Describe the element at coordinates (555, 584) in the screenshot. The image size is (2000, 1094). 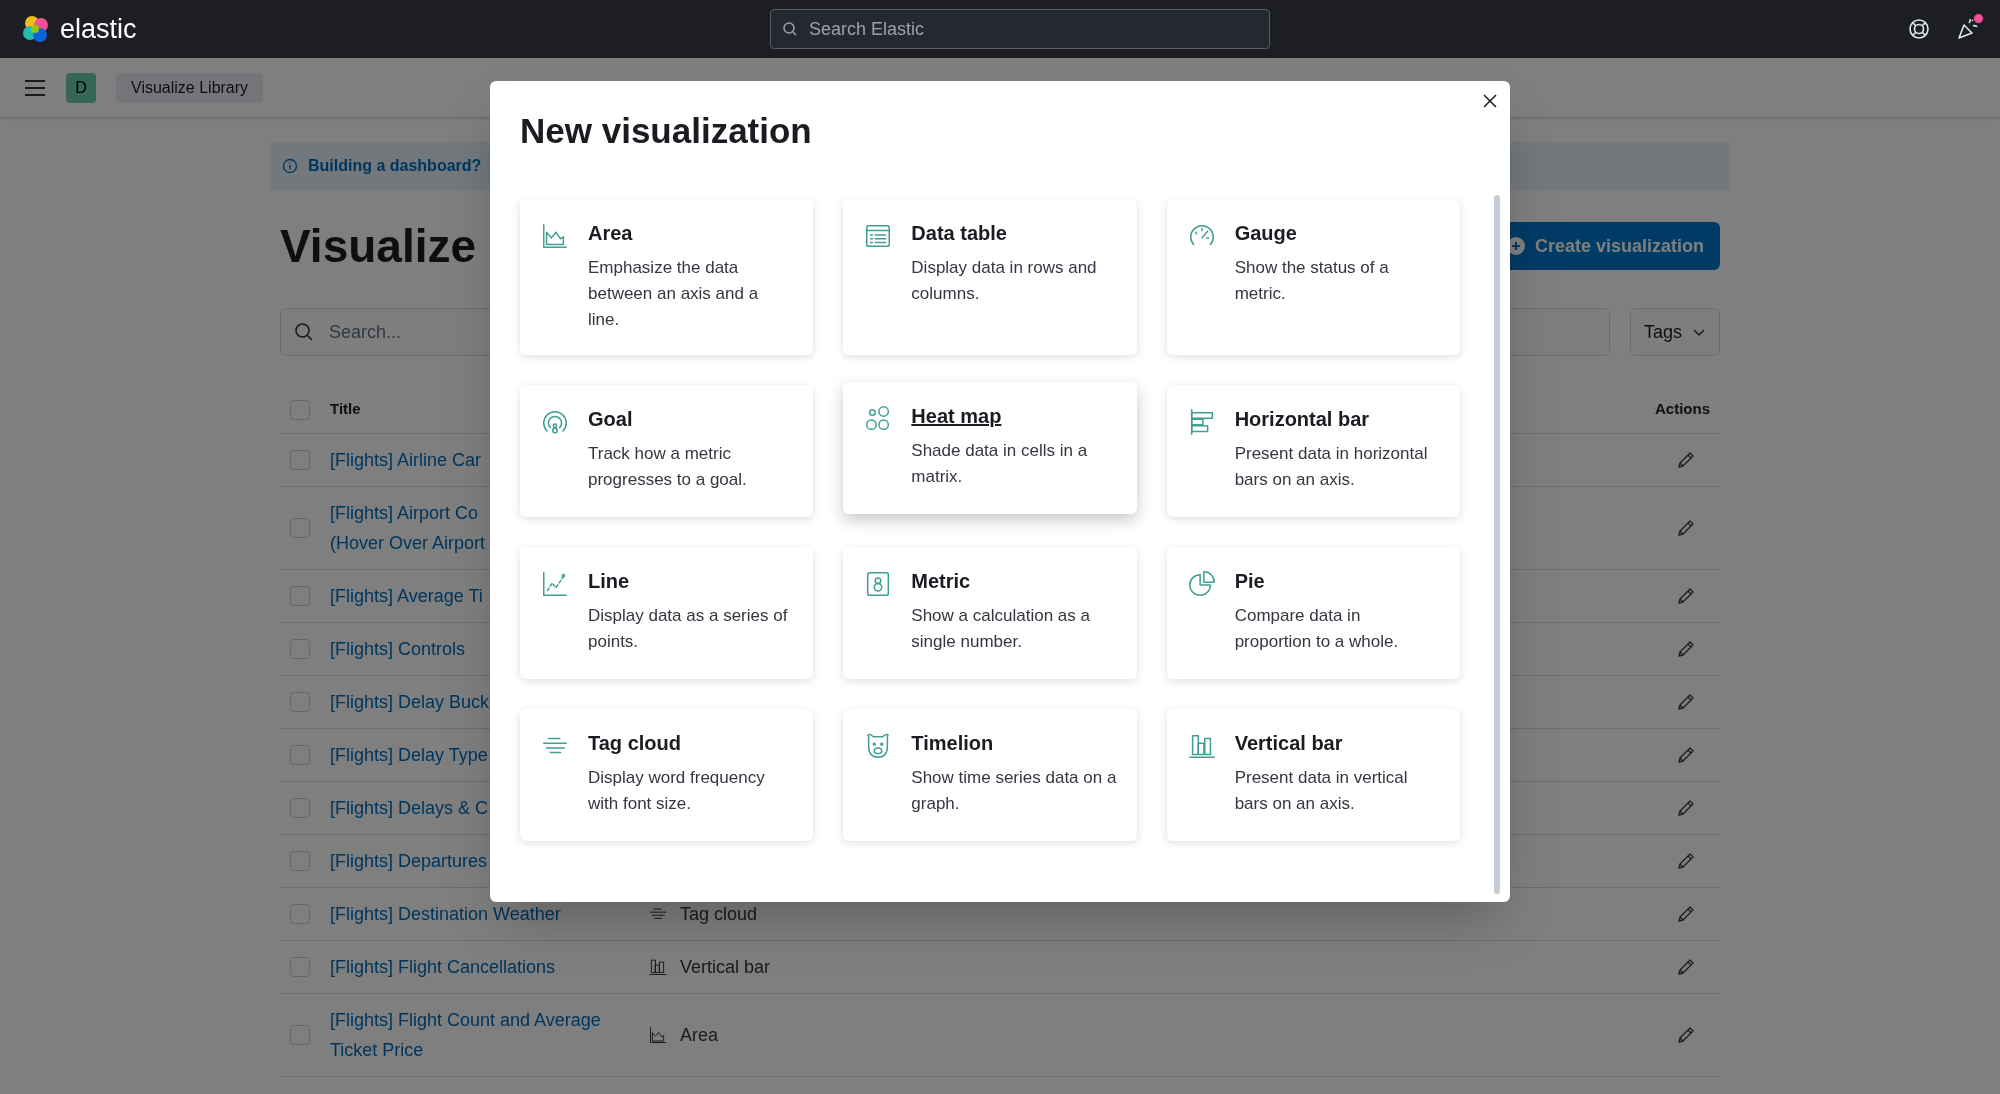
I see `line-chart-icon` at that location.